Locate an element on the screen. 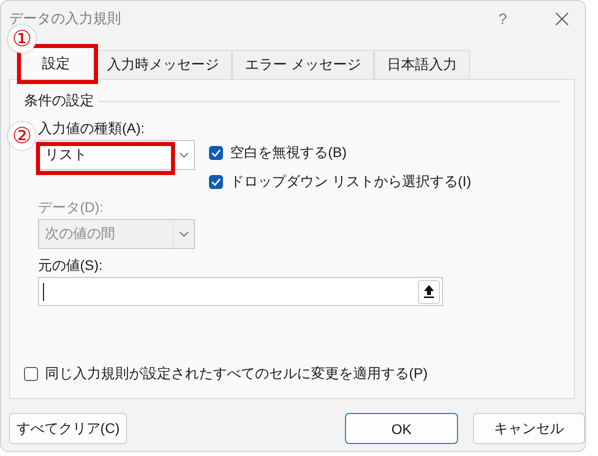 The width and height of the screenshot is (598, 456). dialog-button: OK is located at coordinates (401, 428).